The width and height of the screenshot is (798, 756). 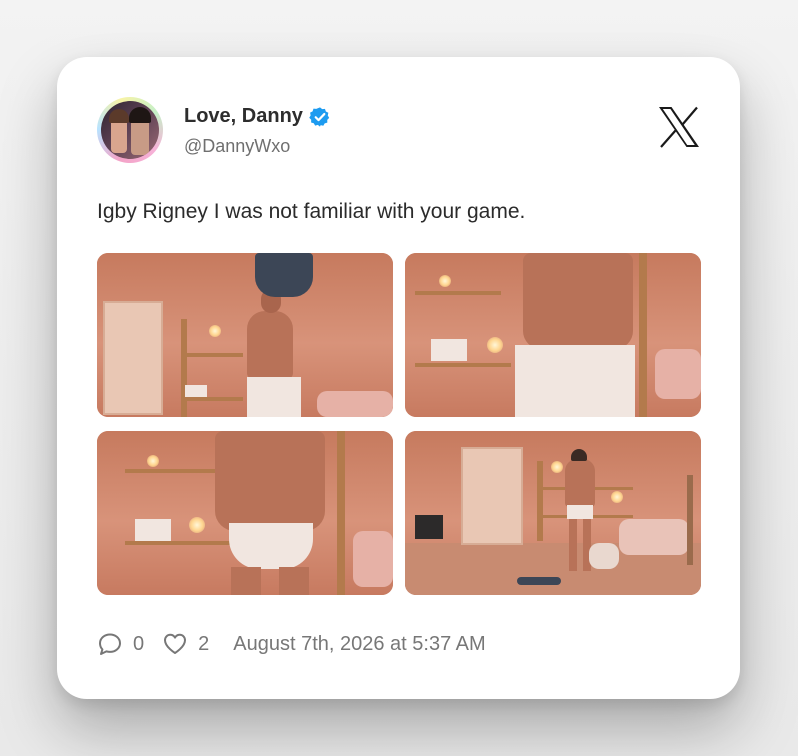 What do you see at coordinates (204, 643) in the screenshot?
I see `like-count: 2` at bounding box center [204, 643].